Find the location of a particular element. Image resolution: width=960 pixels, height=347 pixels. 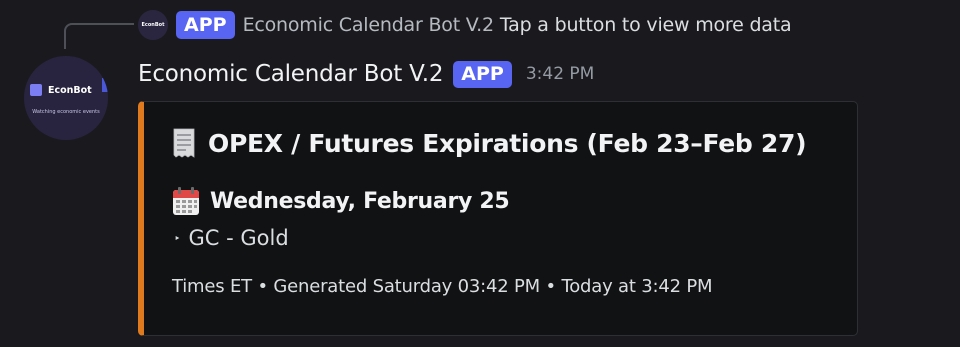

reply-avatar-text: EconBot is located at coordinates (153, 25).